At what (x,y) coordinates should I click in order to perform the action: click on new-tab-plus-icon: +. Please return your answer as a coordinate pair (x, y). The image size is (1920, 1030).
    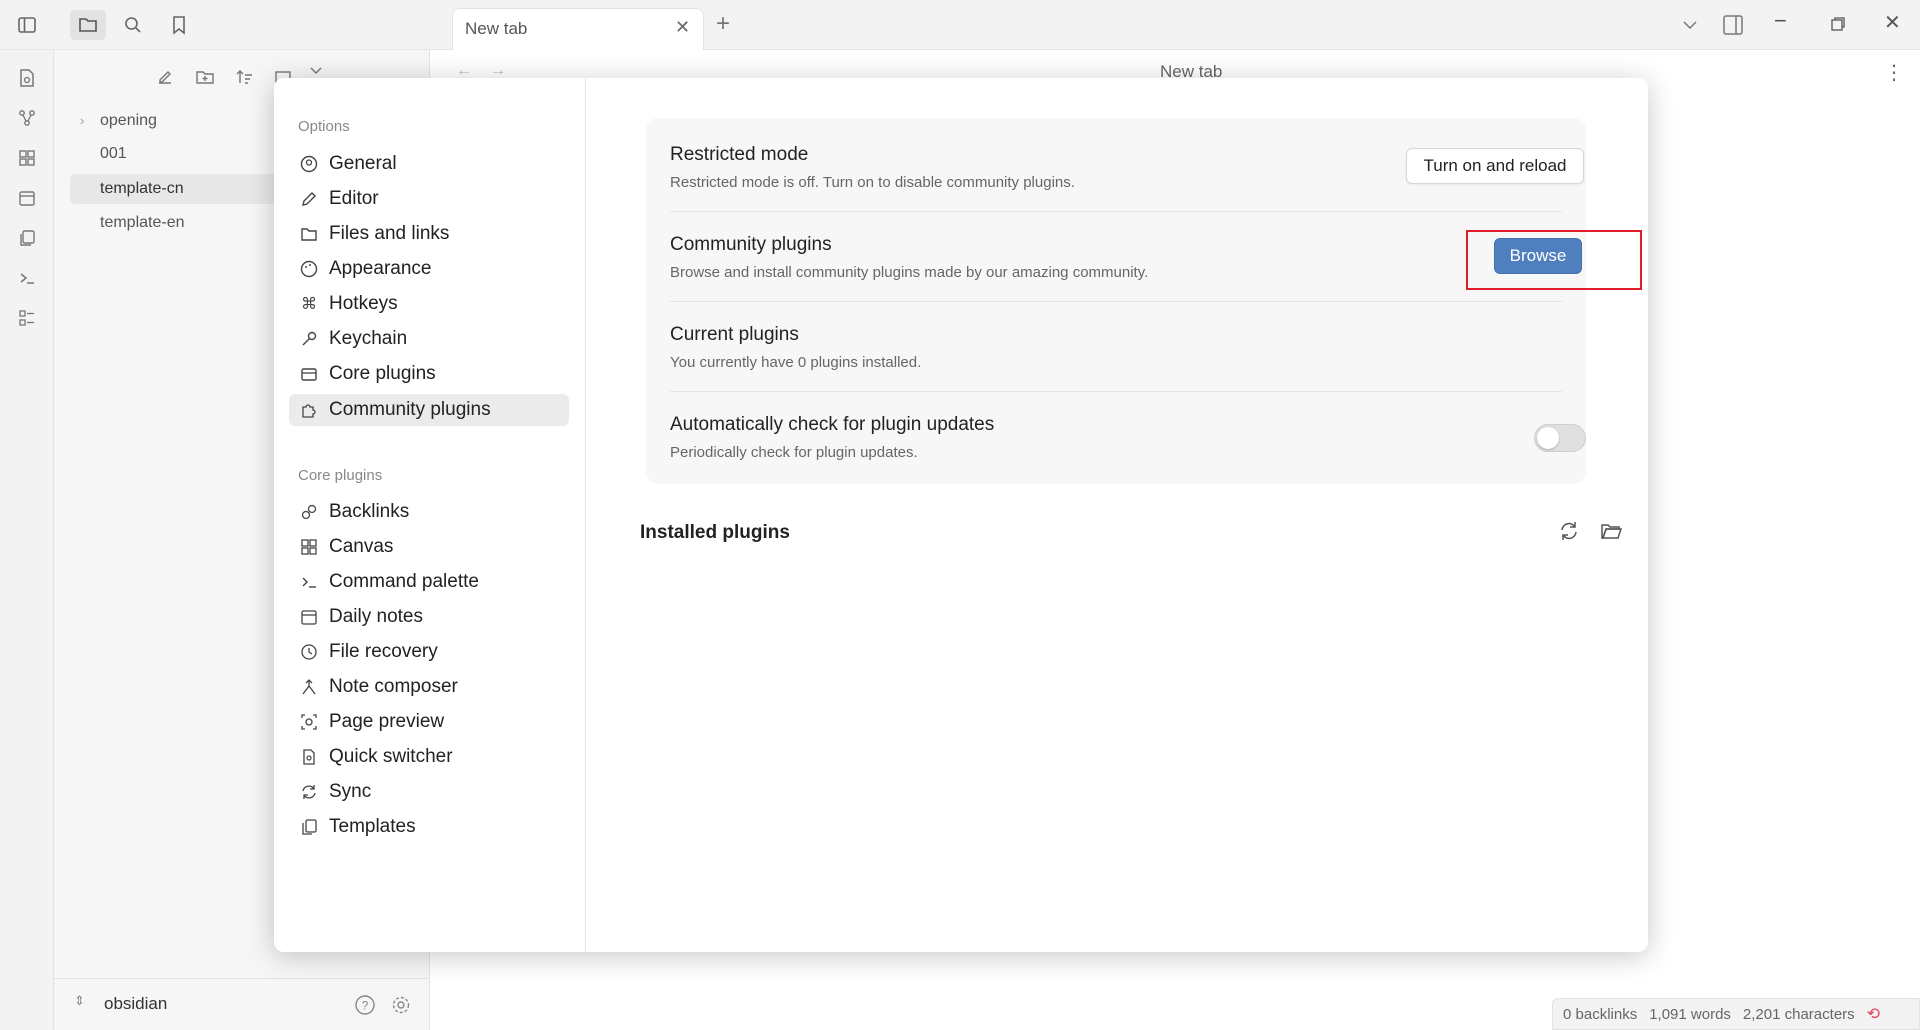
    Looking at the image, I should click on (723, 24).